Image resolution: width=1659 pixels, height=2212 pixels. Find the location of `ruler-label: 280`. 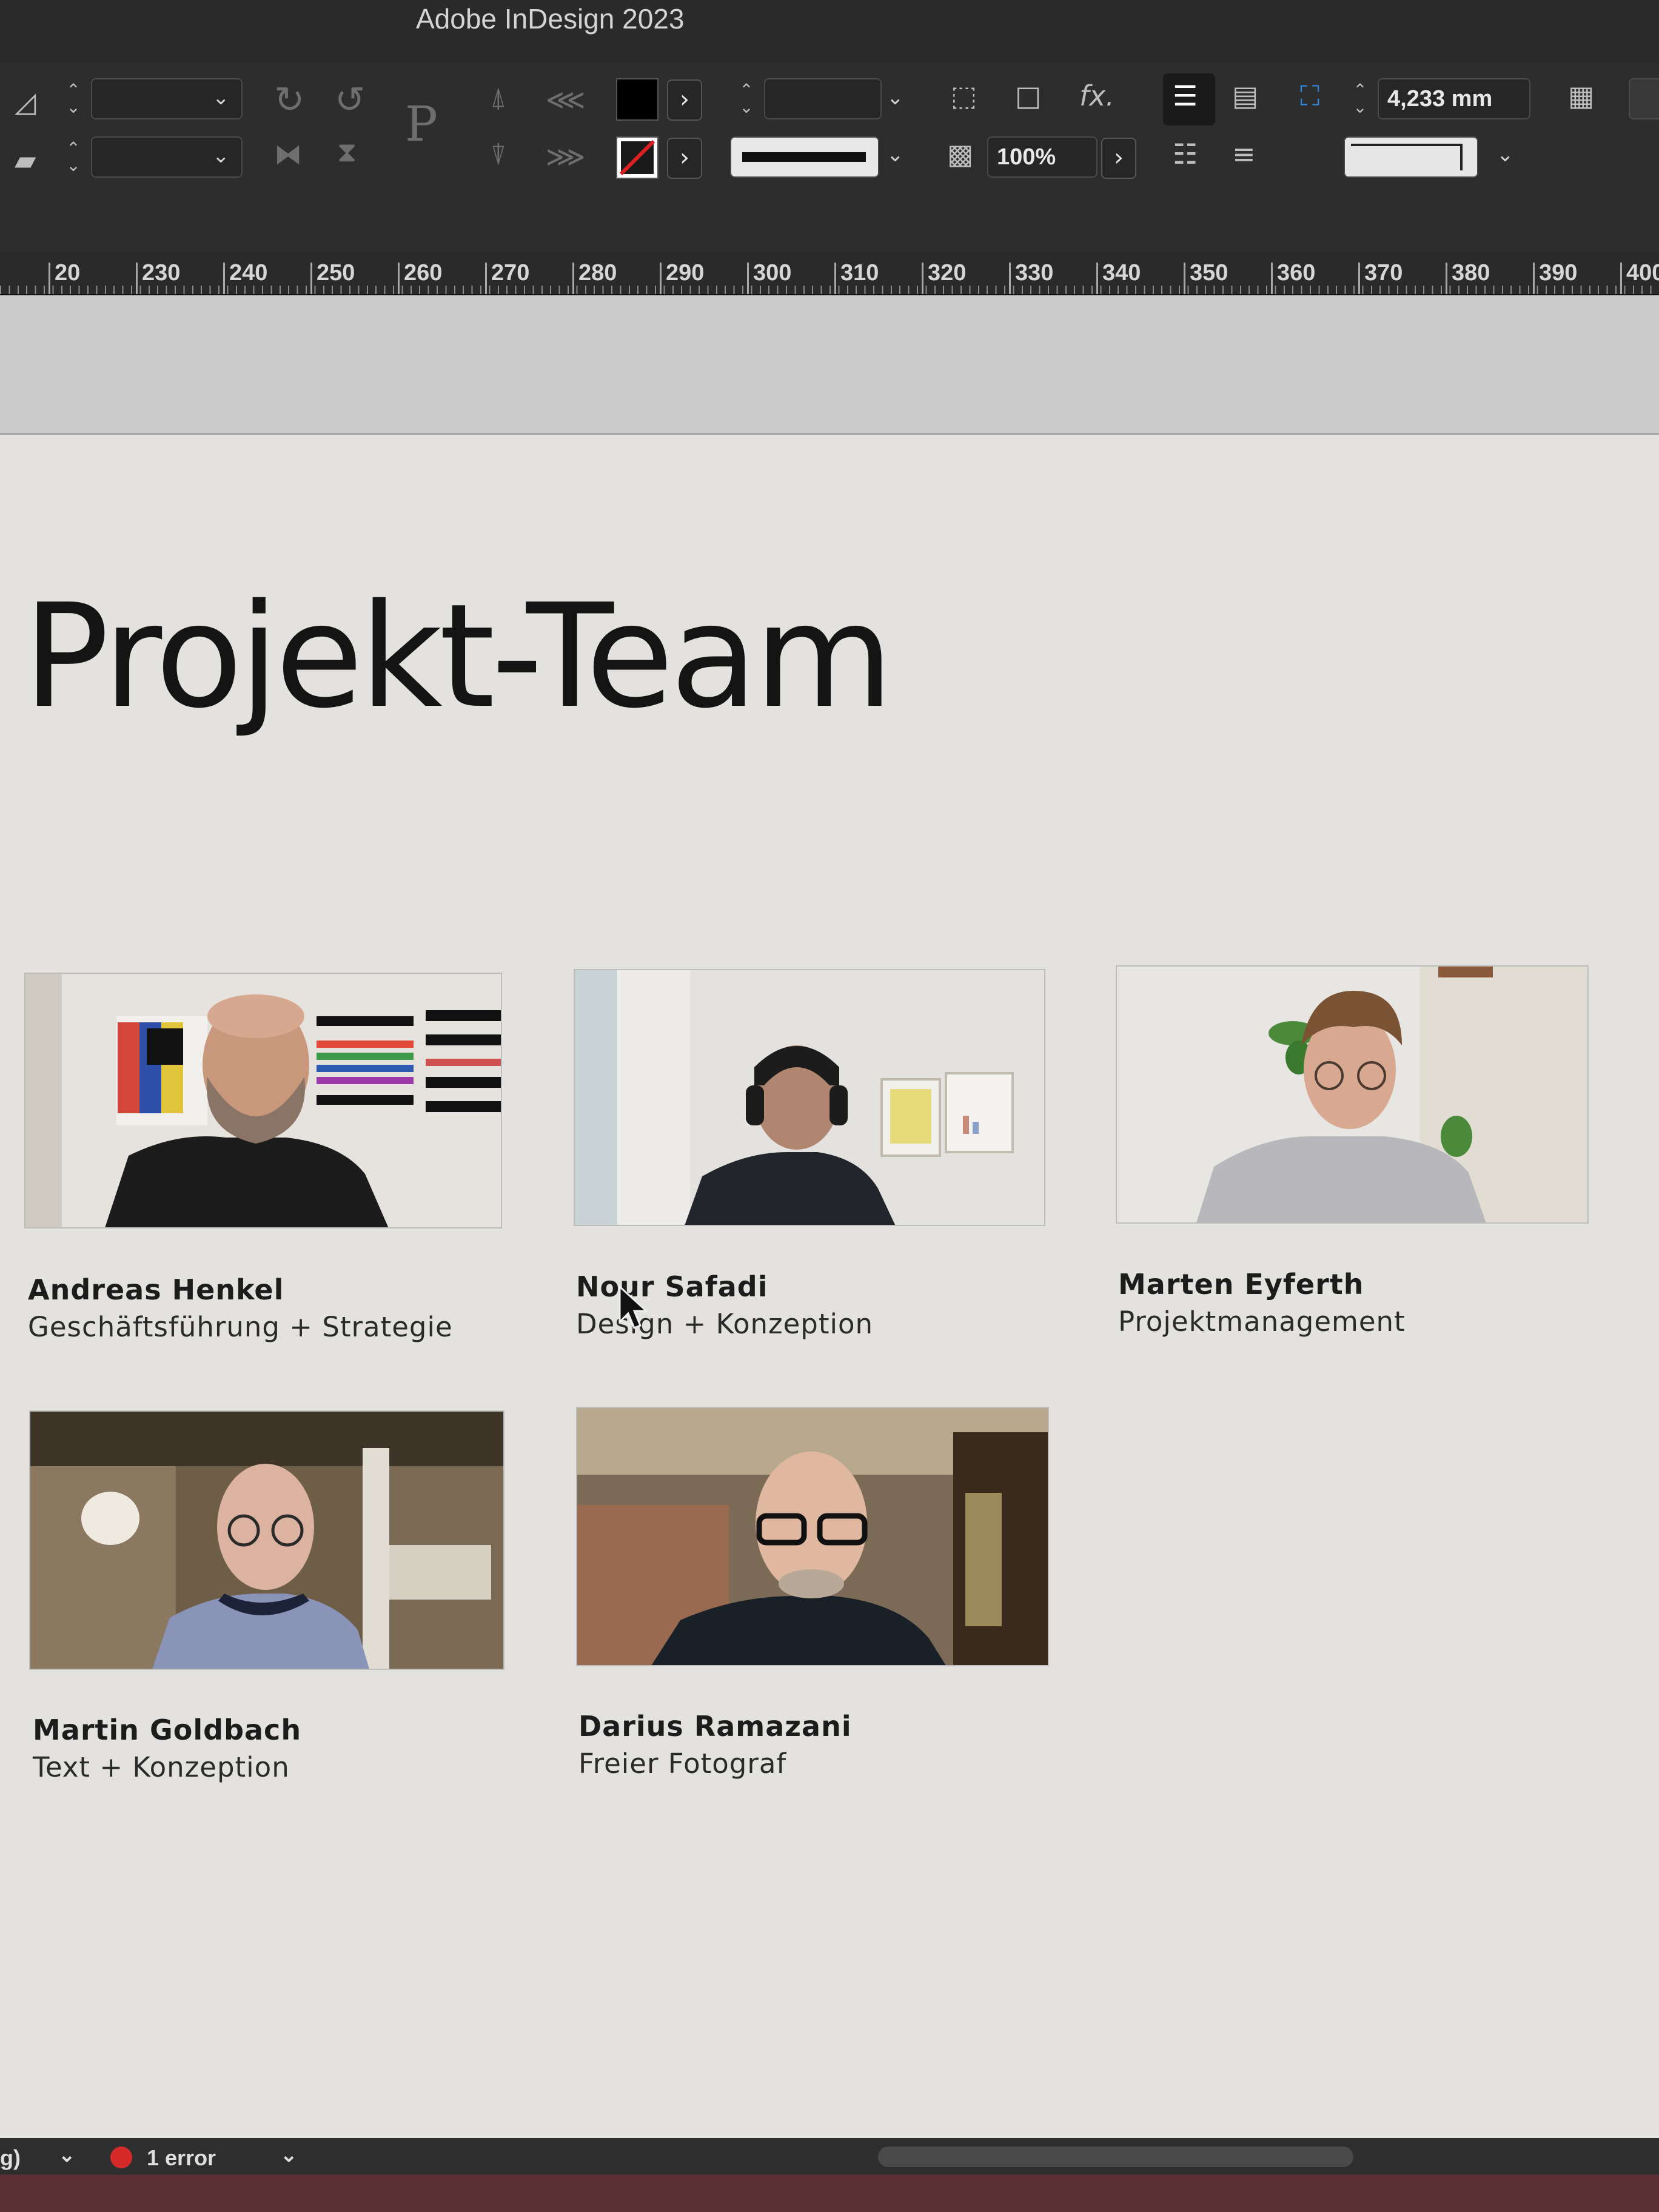

ruler-label: 280 is located at coordinates (597, 273).